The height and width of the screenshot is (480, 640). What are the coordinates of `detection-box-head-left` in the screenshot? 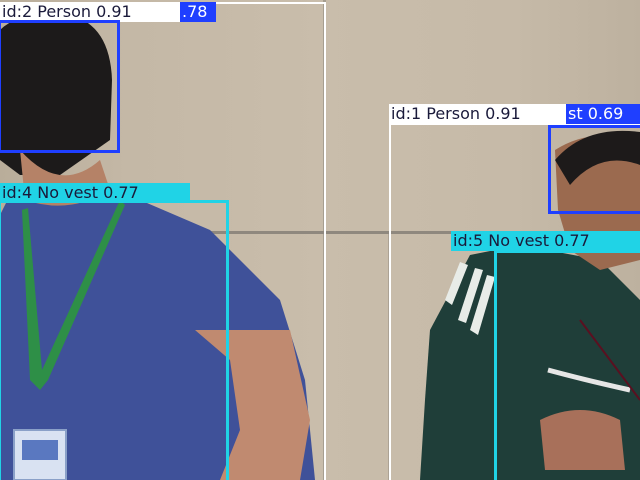 It's located at (60, 86).